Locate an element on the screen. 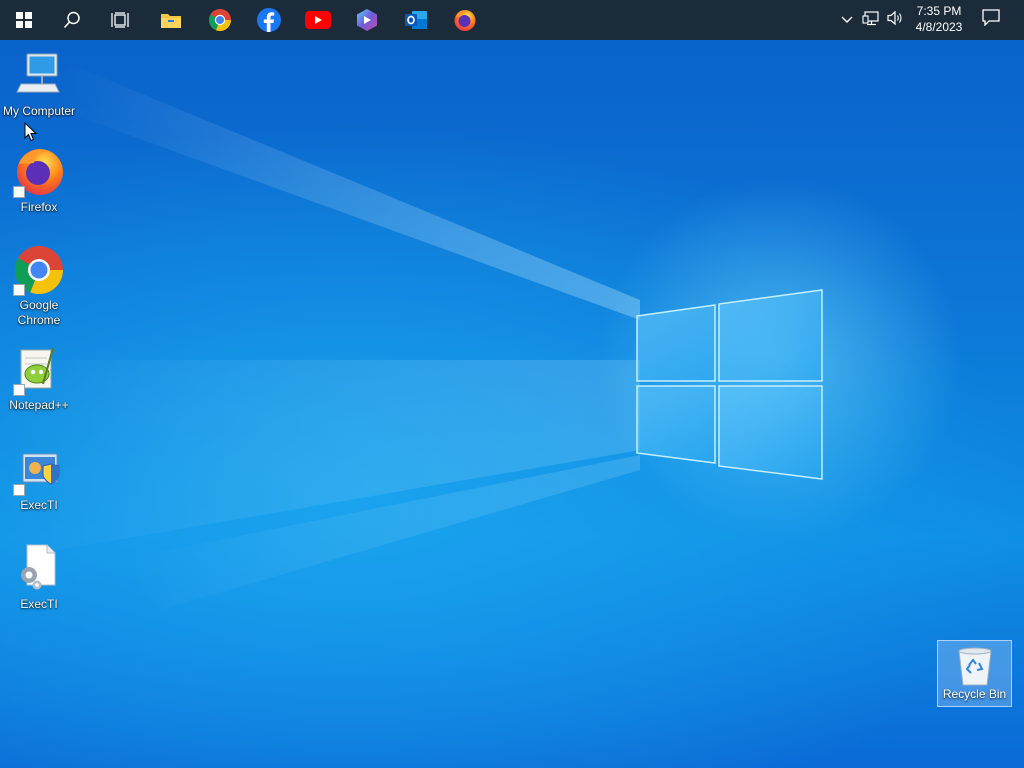  clock-date: 4/8/2023 is located at coordinates (939, 27).